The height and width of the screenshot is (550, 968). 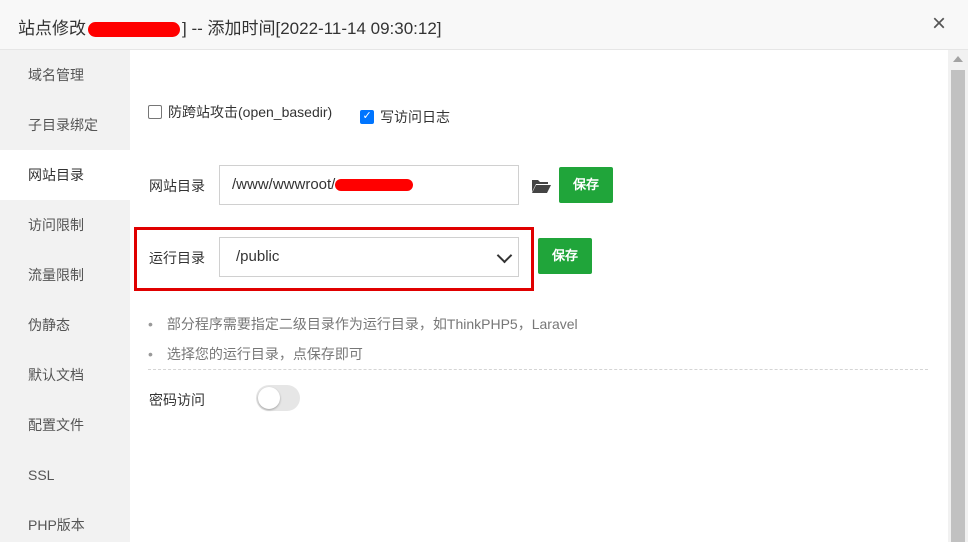 I want to click on divider, so click(x=538, y=369).